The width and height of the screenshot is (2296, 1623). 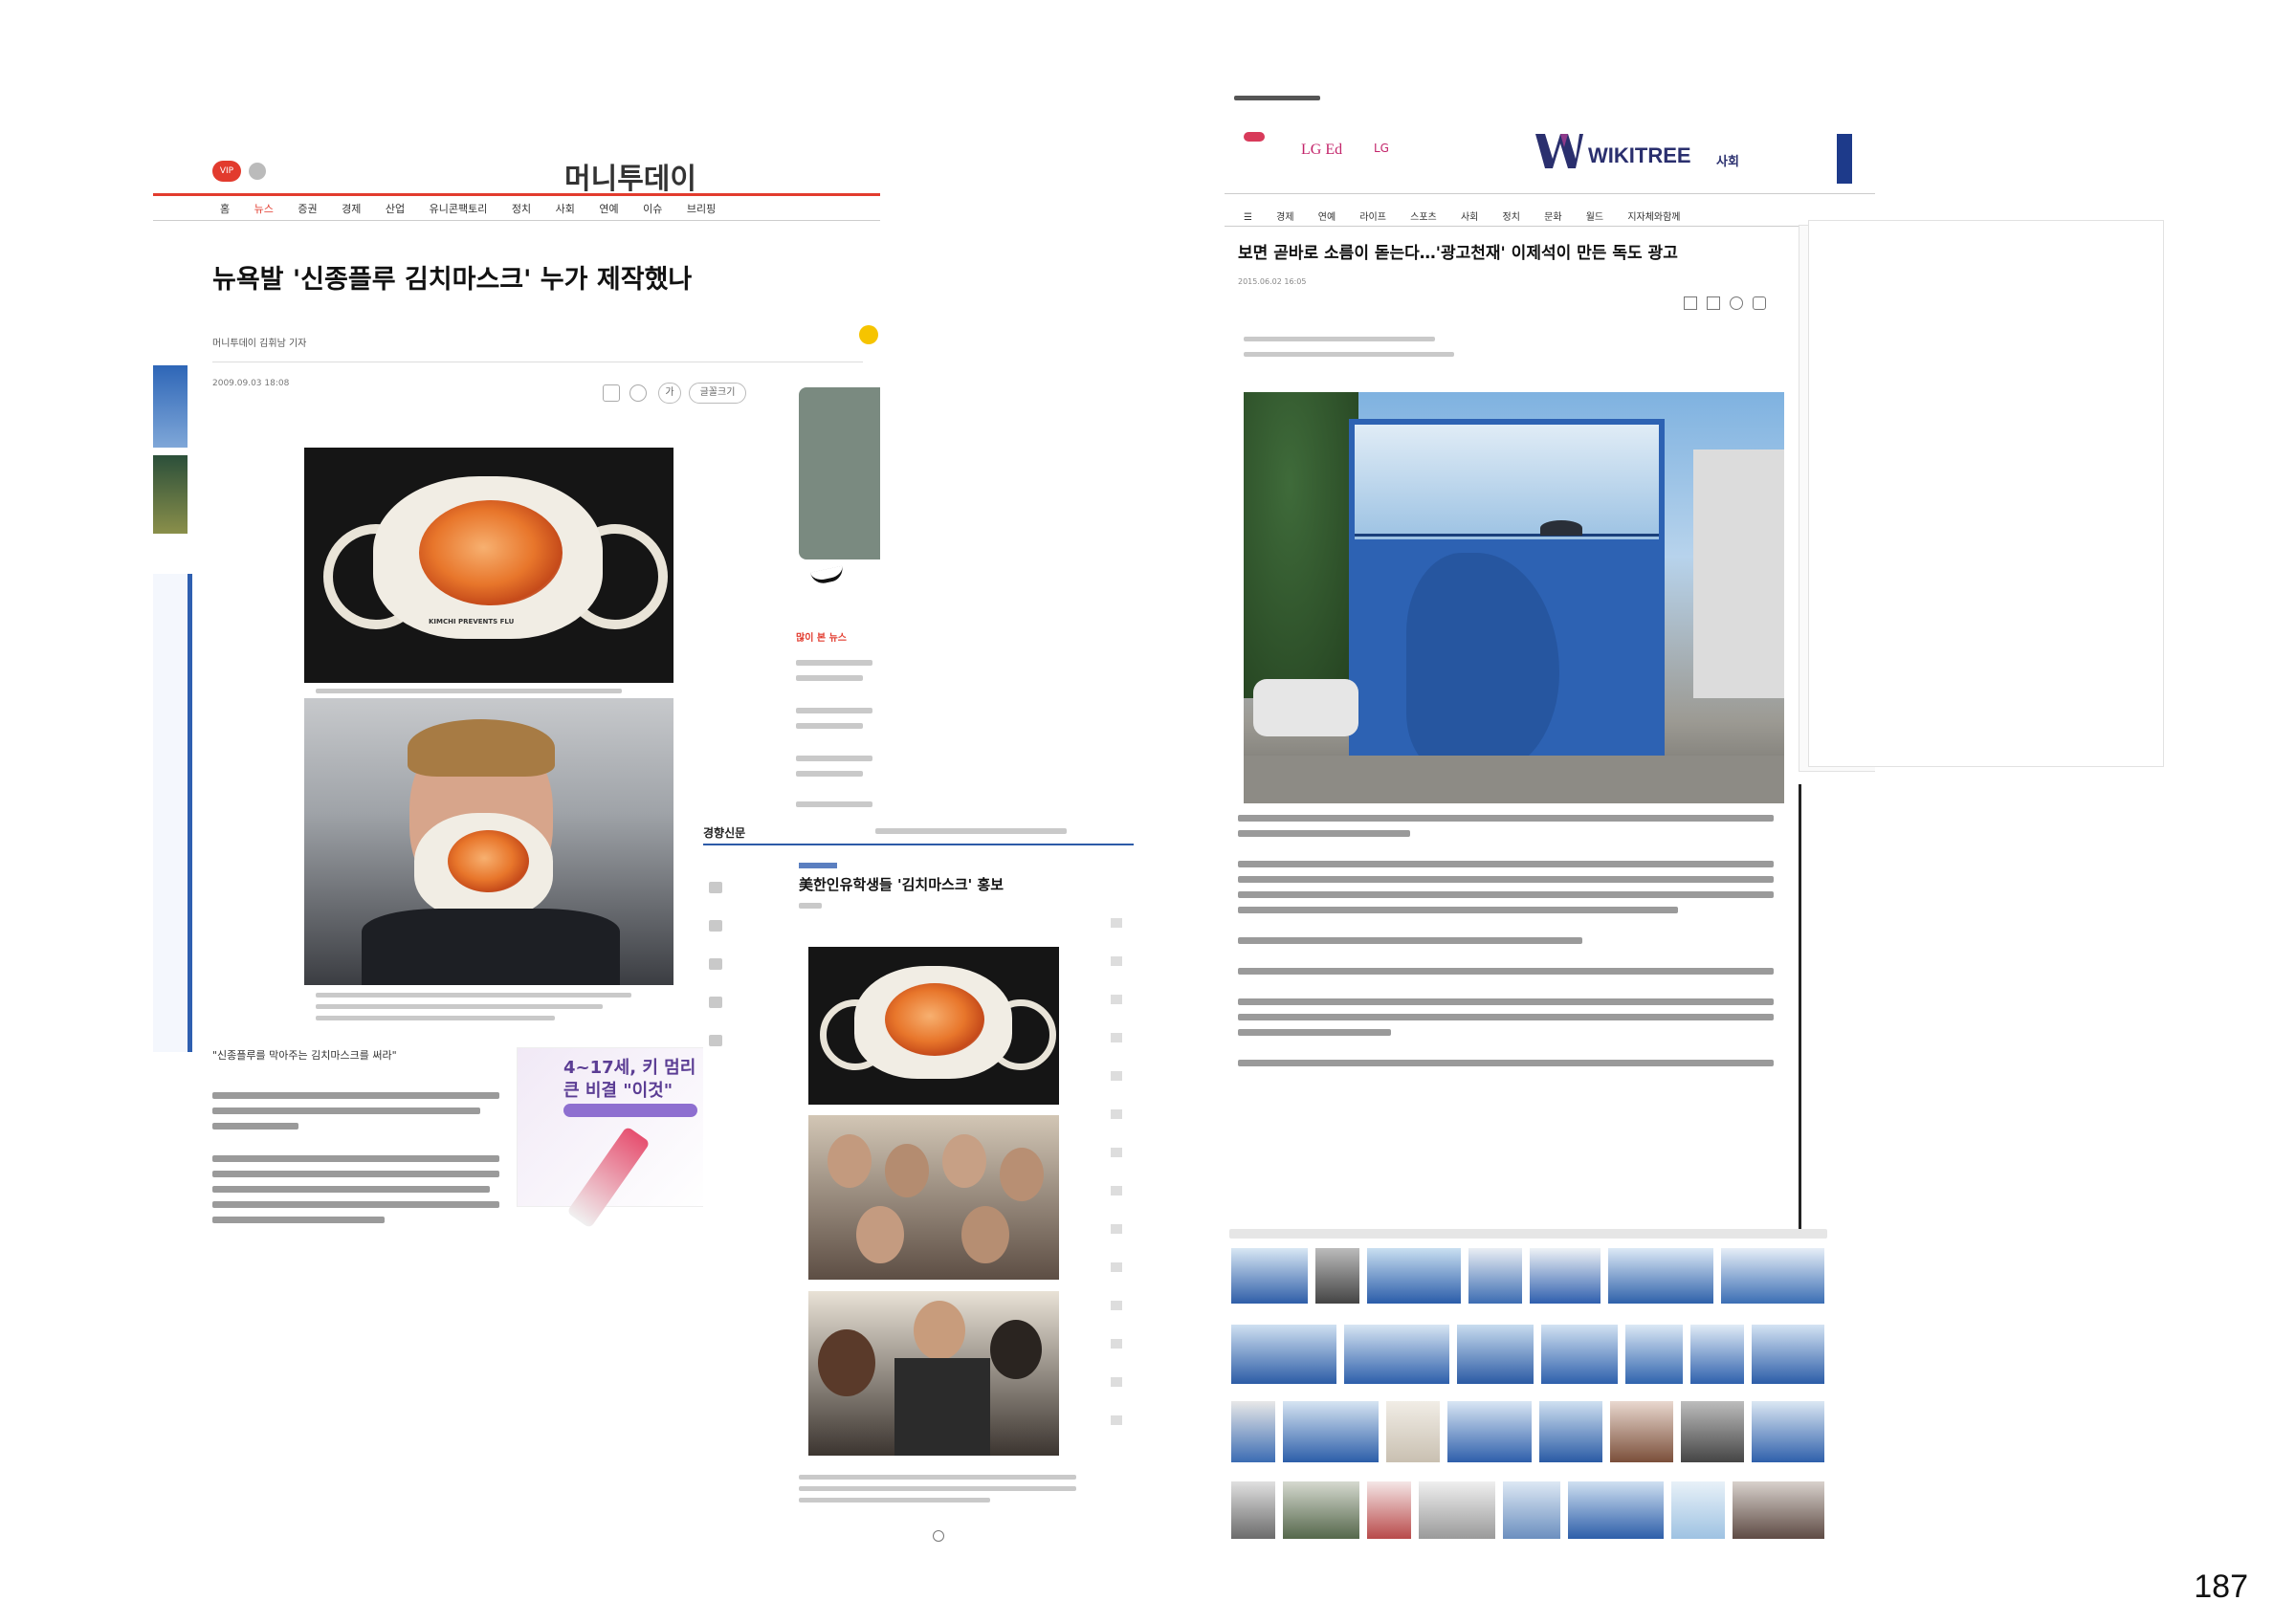 I want to click on nav-item: 산업, so click(x=395, y=209).